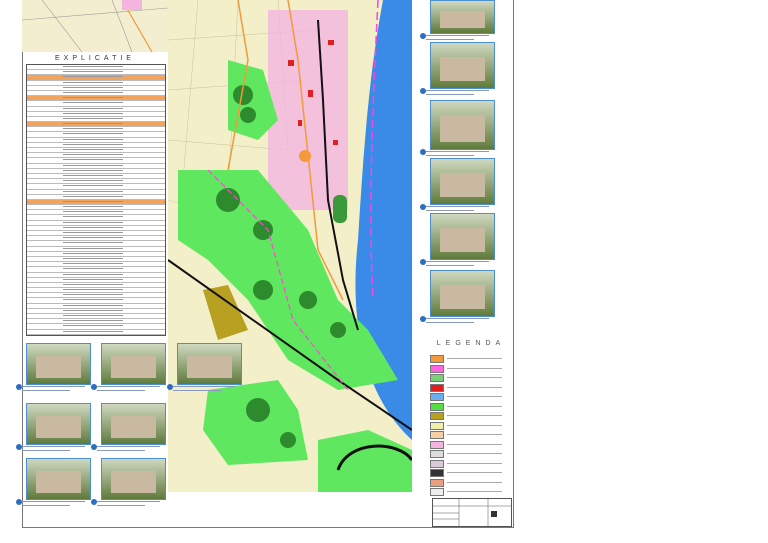 The image size is (768, 543). What do you see at coordinates (96, 332) in the screenshot?
I see `table-row` at bounding box center [96, 332].